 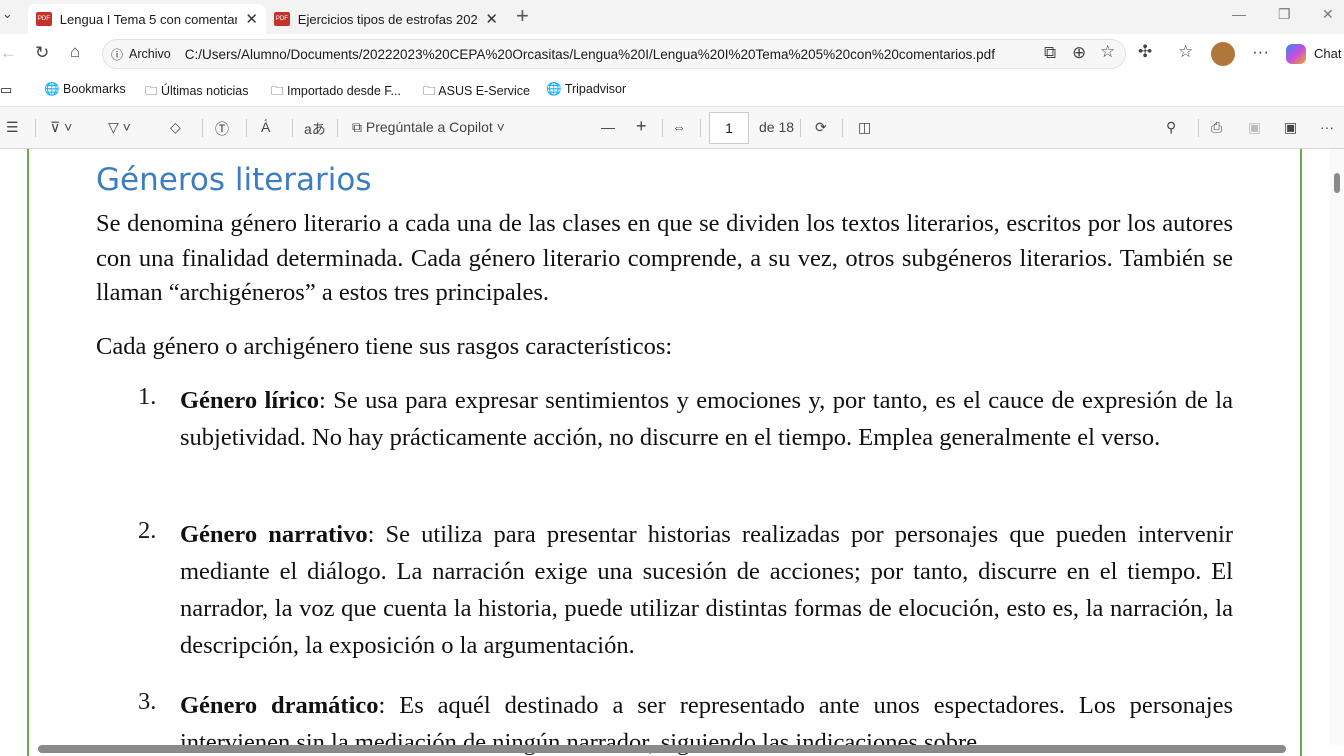 What do you see at coordinates (595, 89) in the screenshot?
I see `bookmark-label: Tripadvisor` at bounding box center [595, 89].